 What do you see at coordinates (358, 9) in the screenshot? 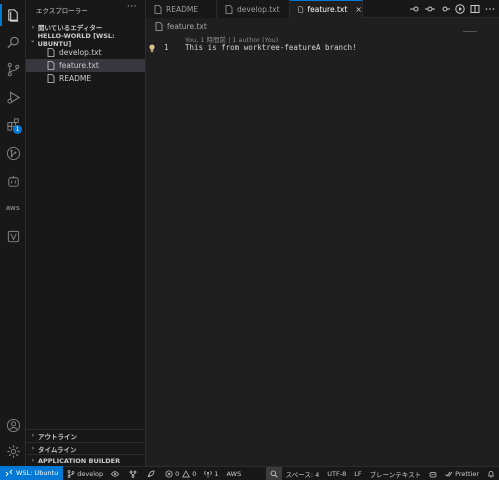
I see `close-icon: ×` at bounding box center [358, 9].